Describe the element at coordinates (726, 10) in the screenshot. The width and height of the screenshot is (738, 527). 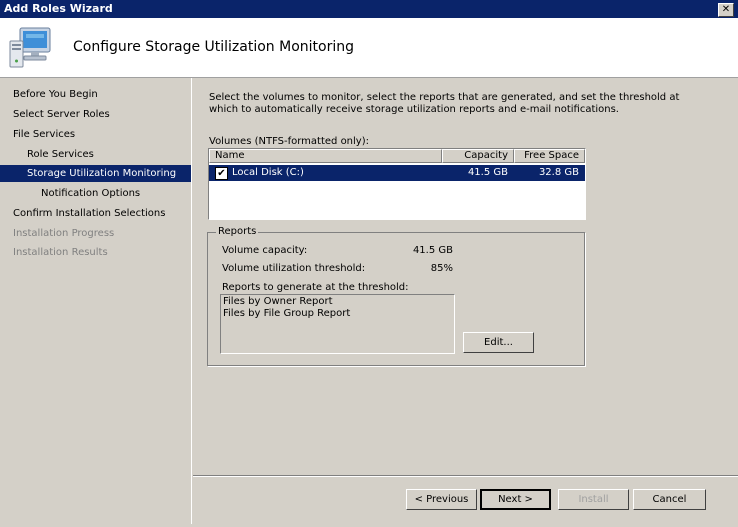
I see `close-button: ✕` at that location.